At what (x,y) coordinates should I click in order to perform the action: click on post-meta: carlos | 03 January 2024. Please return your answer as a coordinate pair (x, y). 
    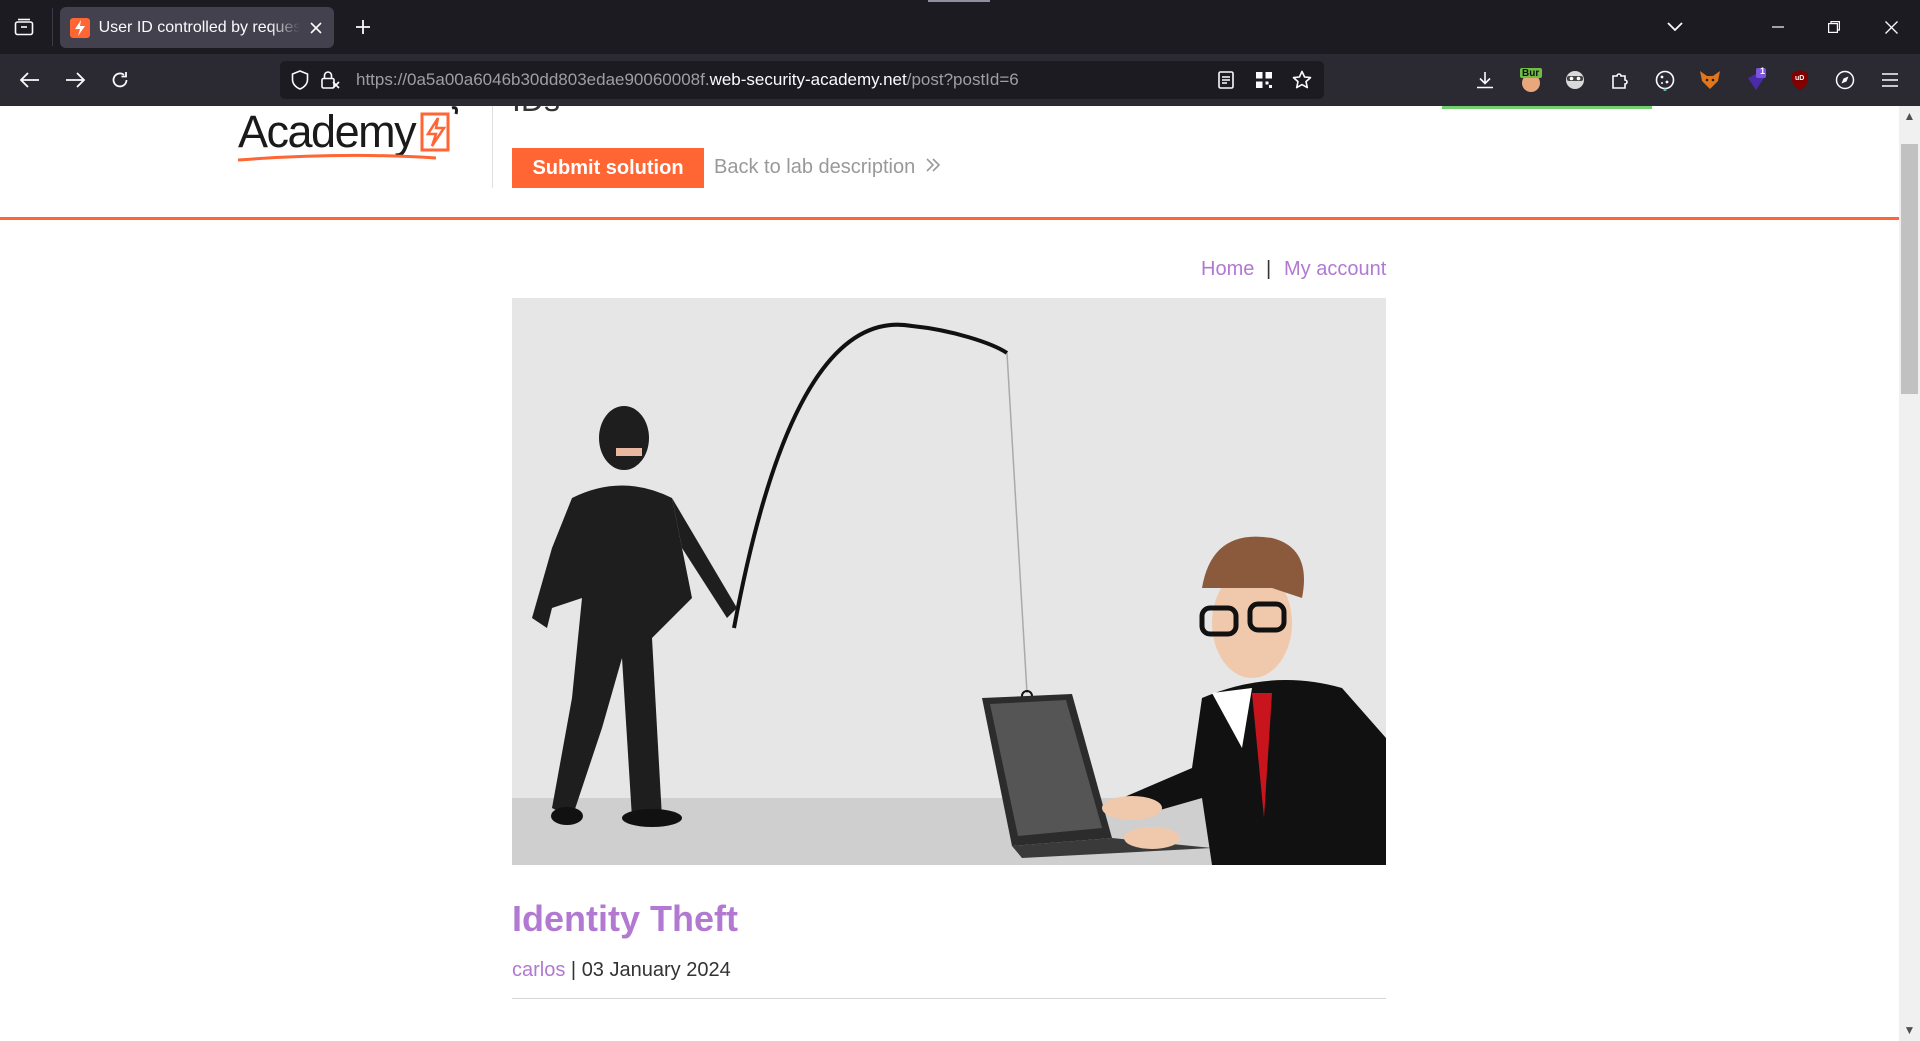
    Looking at the image, I should click on (621, 970).